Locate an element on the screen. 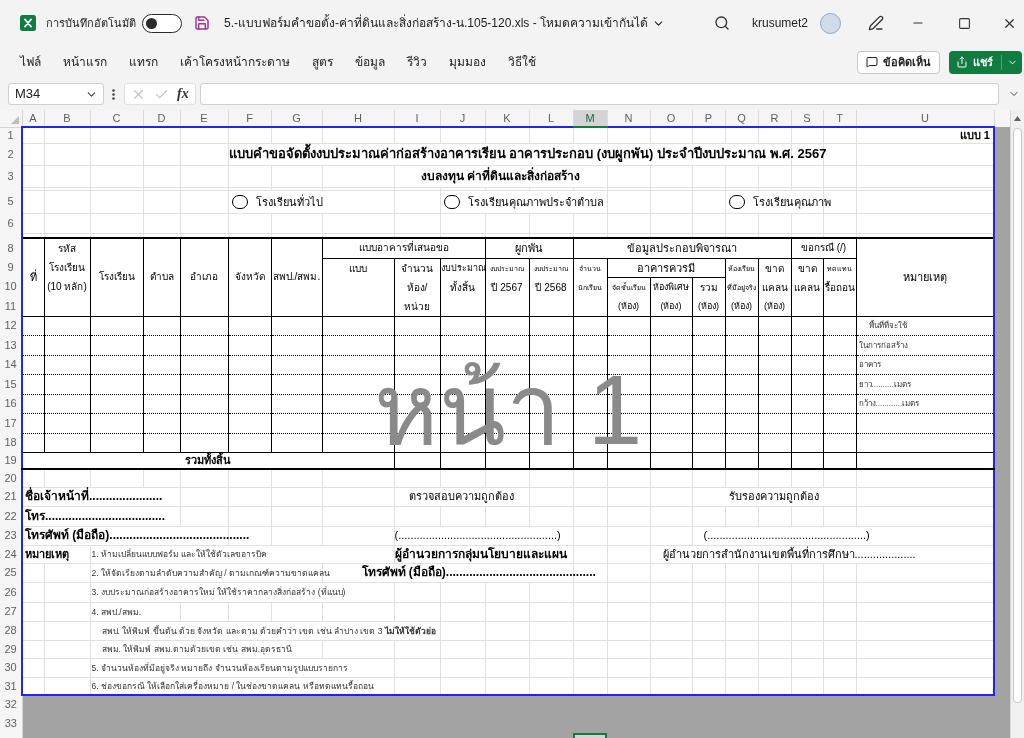 Image resolution: width=1024 pixels, height=738 pixels. ribbon-tab: แทรก is located at coordinates (143, 62).